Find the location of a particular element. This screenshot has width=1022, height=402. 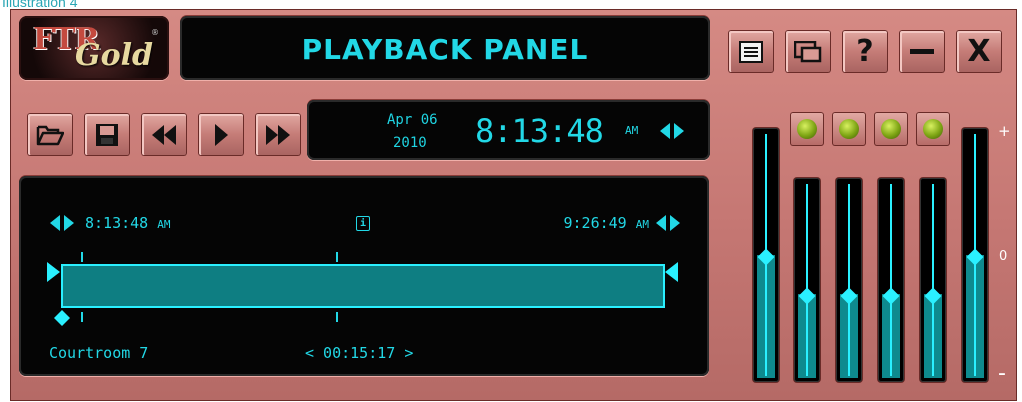

master-volume-left-slider is located at coordinates (766, 255).